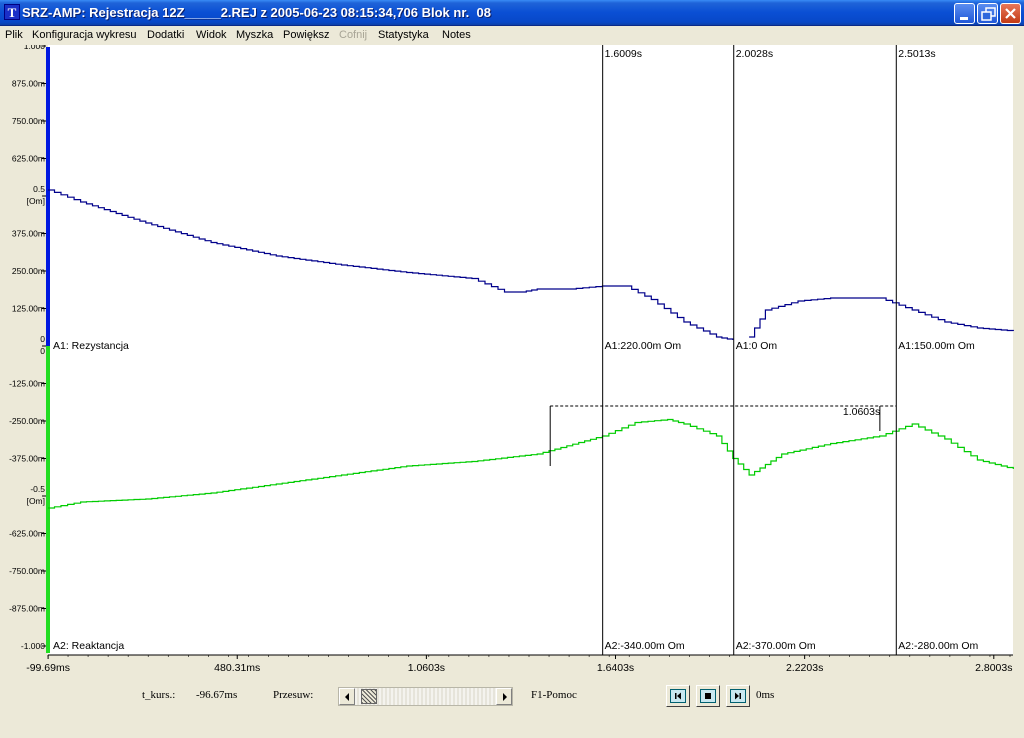  I want to click on y-tick-label: -375.00m, so click(27, 459).